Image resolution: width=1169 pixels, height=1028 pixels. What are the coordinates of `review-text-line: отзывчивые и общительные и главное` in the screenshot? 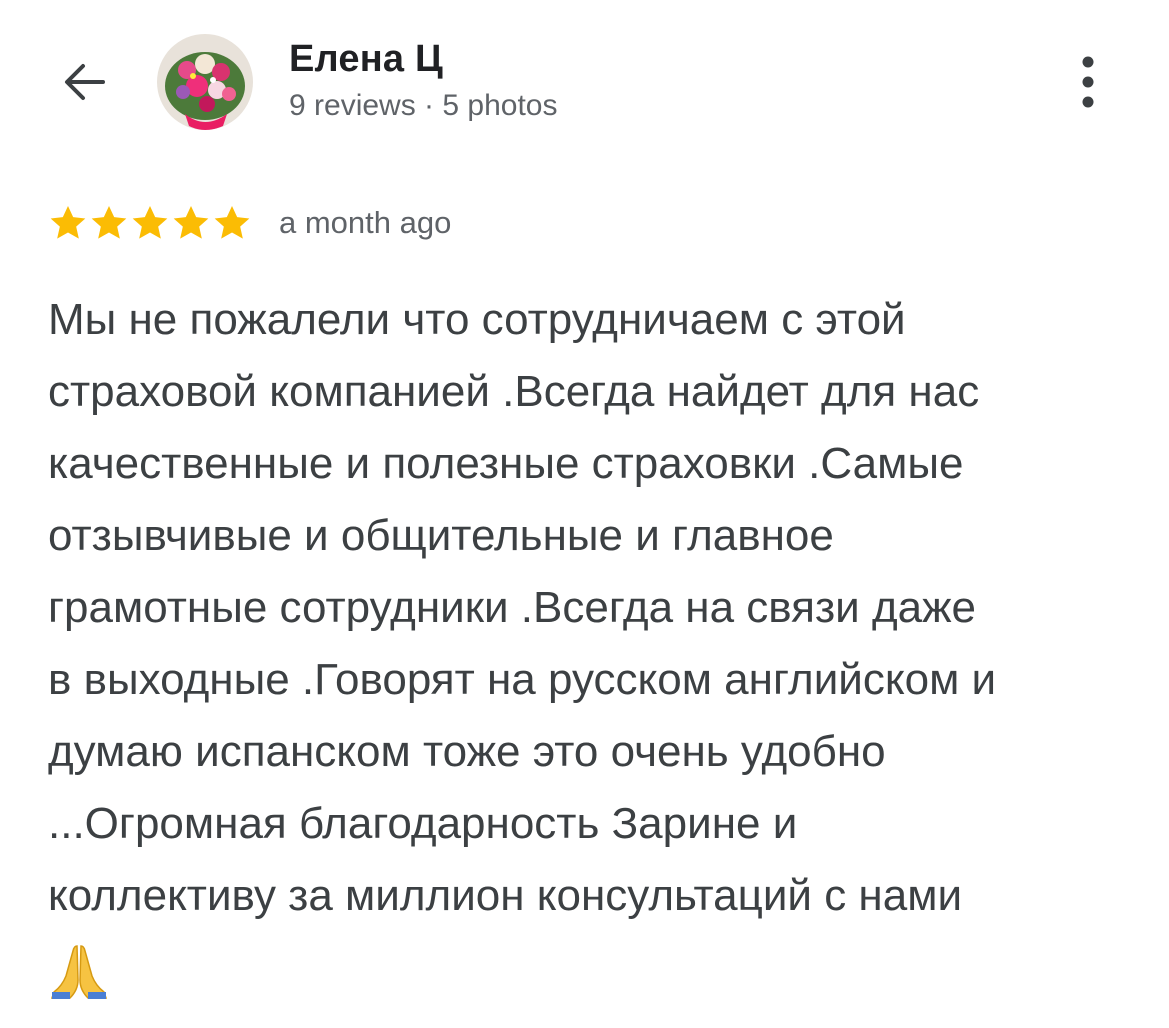 It's located at (441, 535).